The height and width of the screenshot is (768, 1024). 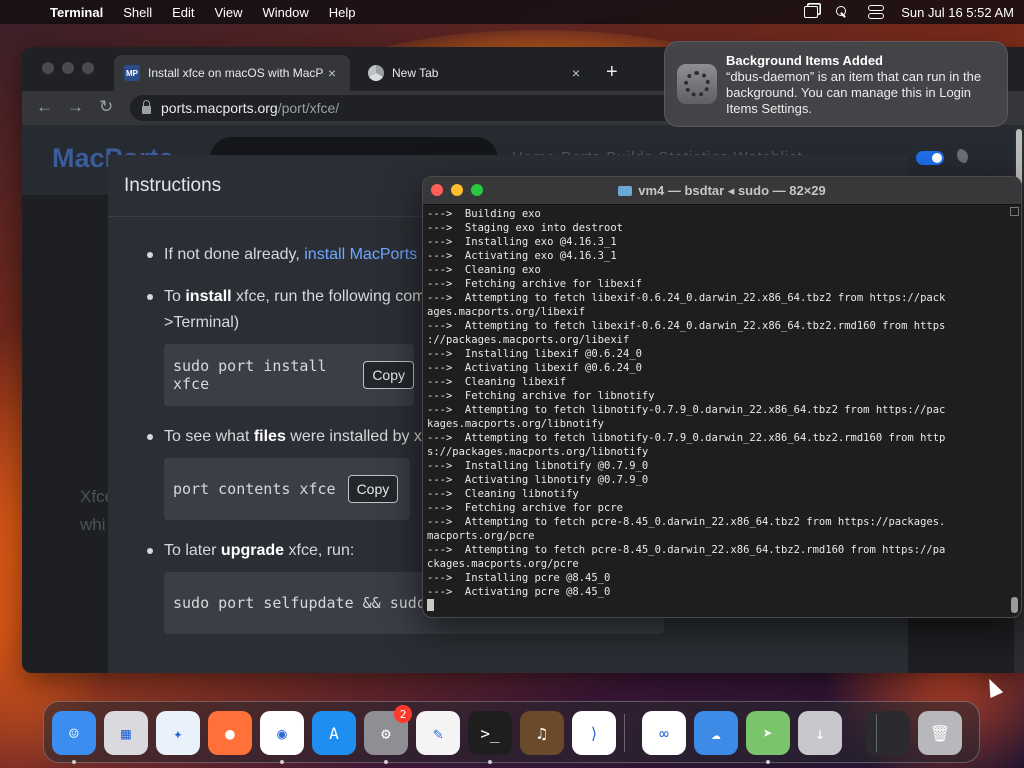 What do you see at coordinates (229, 12) in the screenshot?
I see `menu-view: View` at bounding box center [229, 12].